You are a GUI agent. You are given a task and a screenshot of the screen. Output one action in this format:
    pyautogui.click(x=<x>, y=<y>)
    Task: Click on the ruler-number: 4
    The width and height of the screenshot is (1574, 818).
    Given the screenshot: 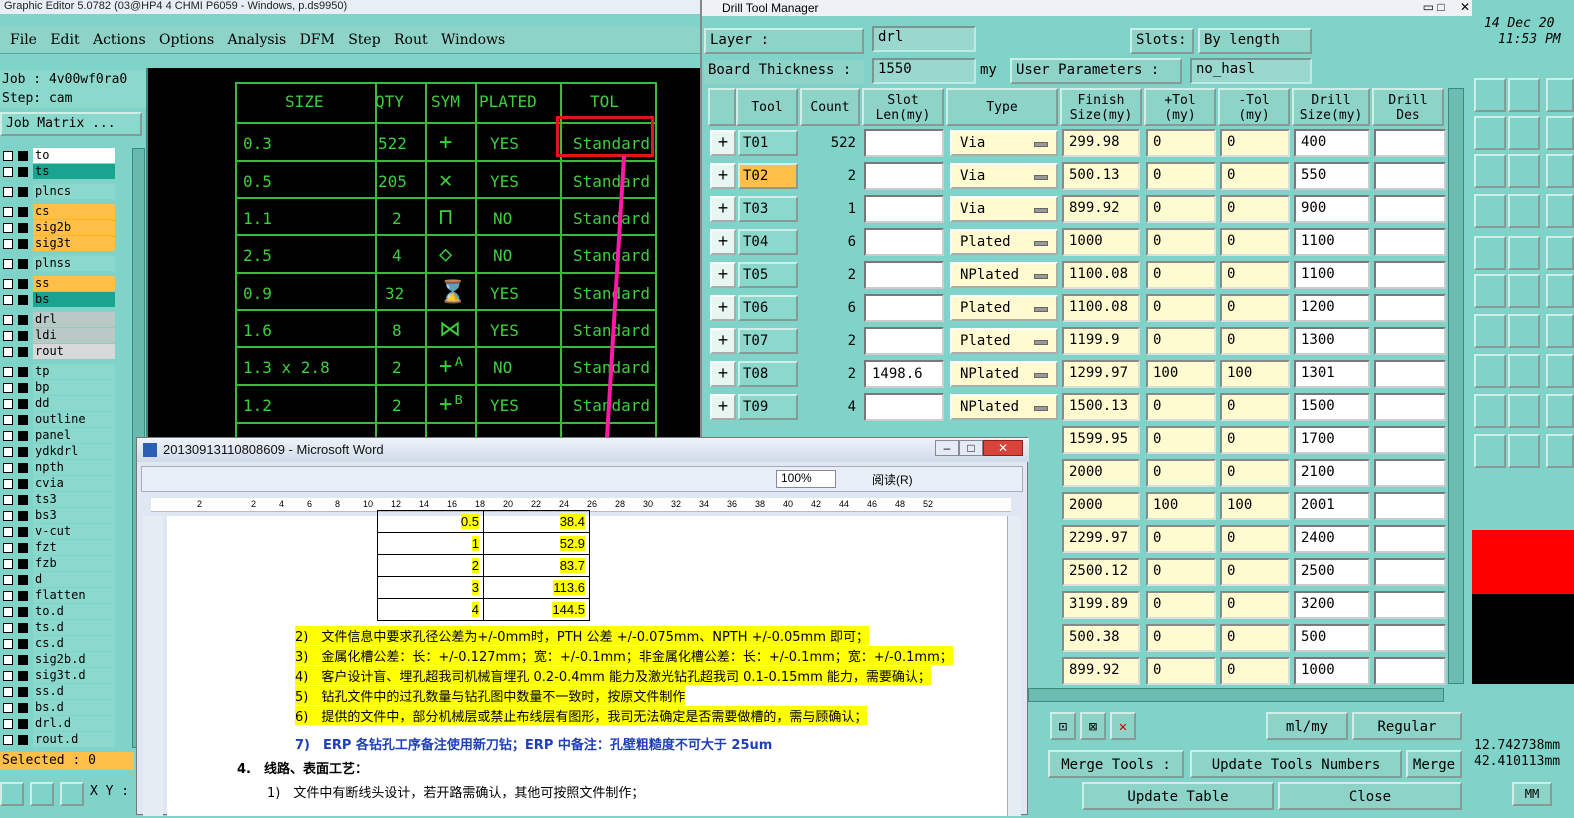 What is the action you would take?
    pyautogui.click(x=282, y=504)
    